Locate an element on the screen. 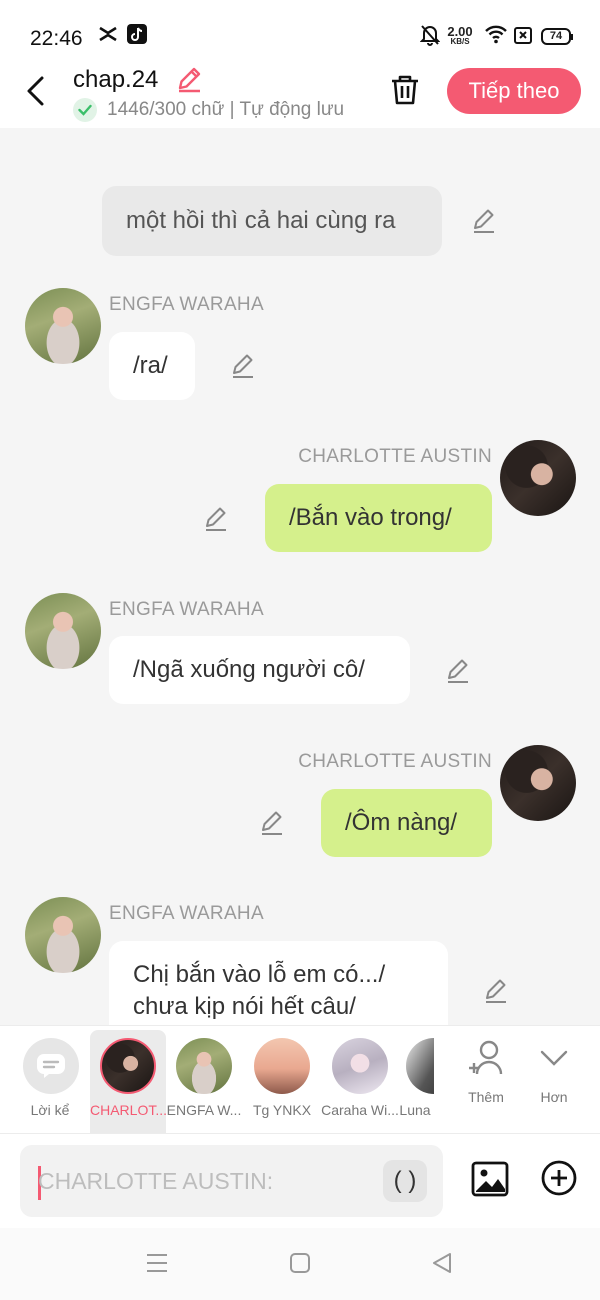  back-icon is located at coordinates (442, 1263).